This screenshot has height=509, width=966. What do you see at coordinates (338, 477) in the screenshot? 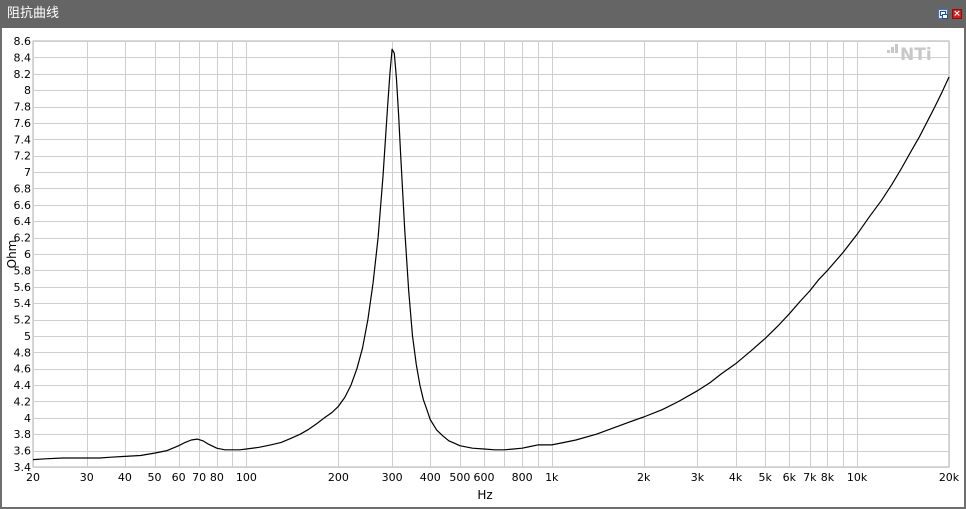
I see `x-tick-label: 200` at bounding box center [338, 477].